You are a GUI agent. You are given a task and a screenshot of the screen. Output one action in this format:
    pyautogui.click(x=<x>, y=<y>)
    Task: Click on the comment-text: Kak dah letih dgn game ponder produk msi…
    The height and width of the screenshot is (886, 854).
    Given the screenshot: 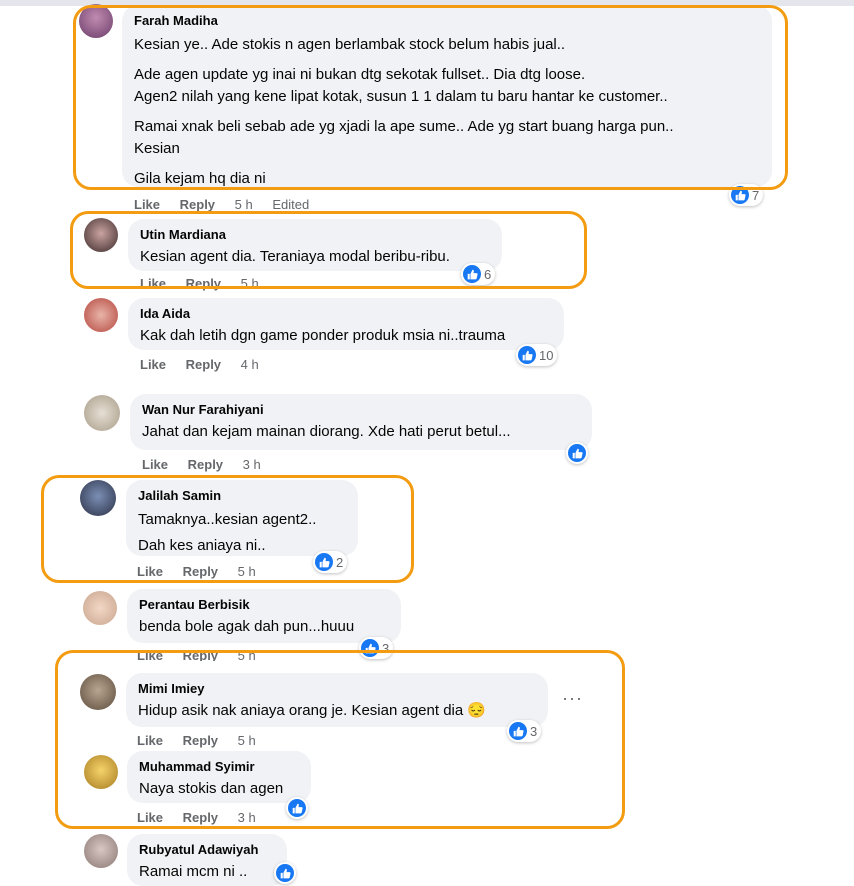 What is the action you would take?
    pyautogui.click(x=323, y=335)
    